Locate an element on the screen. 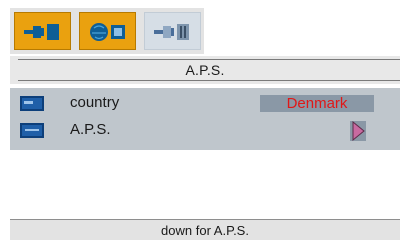 This screenshot has height=240, width=400. connector-icon is located at coordinates (171, 32).